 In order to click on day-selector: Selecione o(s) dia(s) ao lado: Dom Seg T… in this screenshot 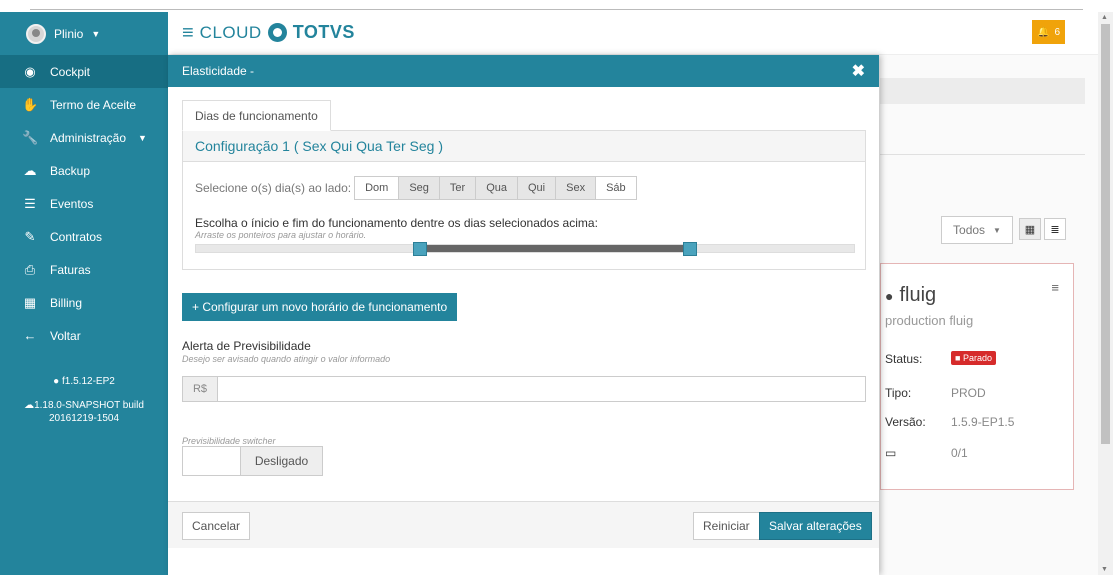, I will do `click(416, 188)`.